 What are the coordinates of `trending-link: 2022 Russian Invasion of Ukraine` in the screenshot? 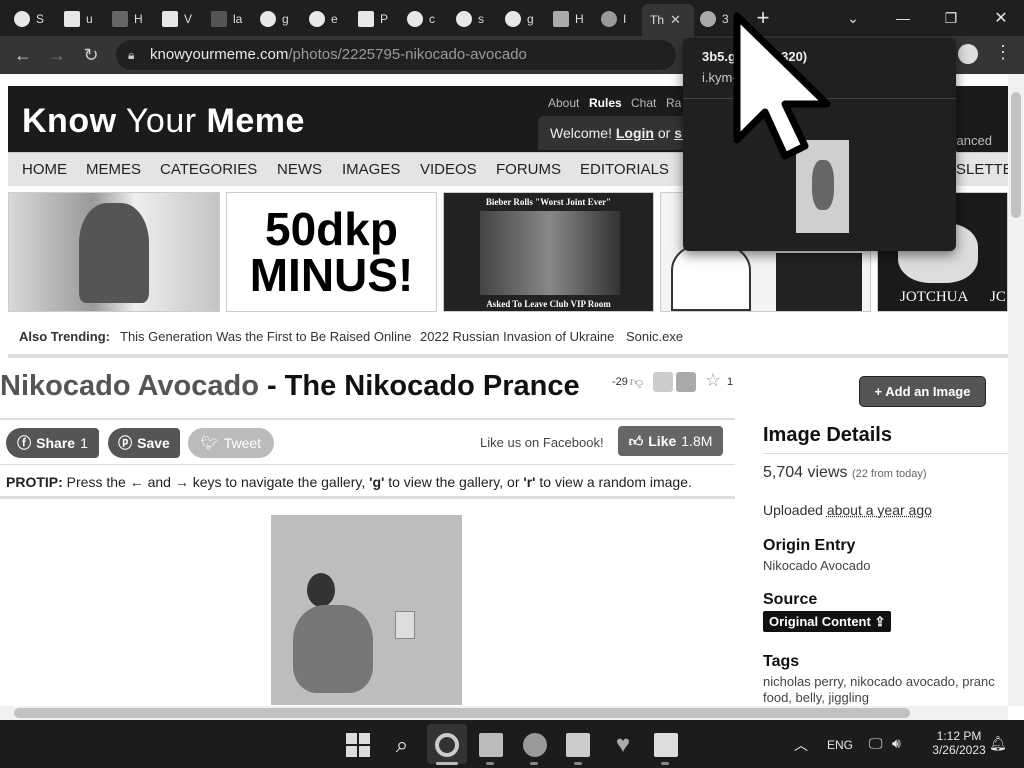 It's located at (517, 336).